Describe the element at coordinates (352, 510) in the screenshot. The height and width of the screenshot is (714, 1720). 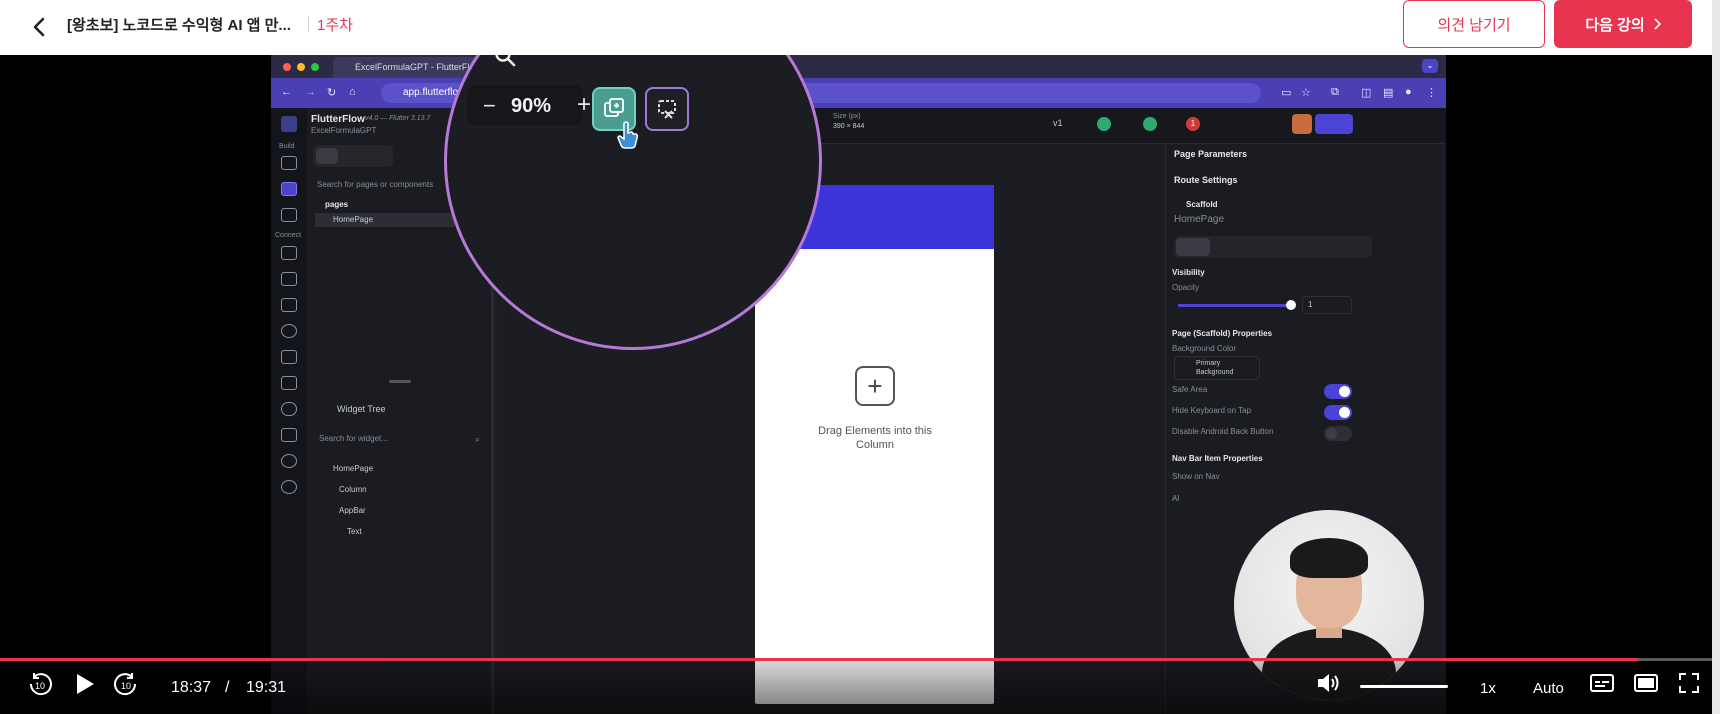
I see `tree-item-appbar: AppBar` at that location.